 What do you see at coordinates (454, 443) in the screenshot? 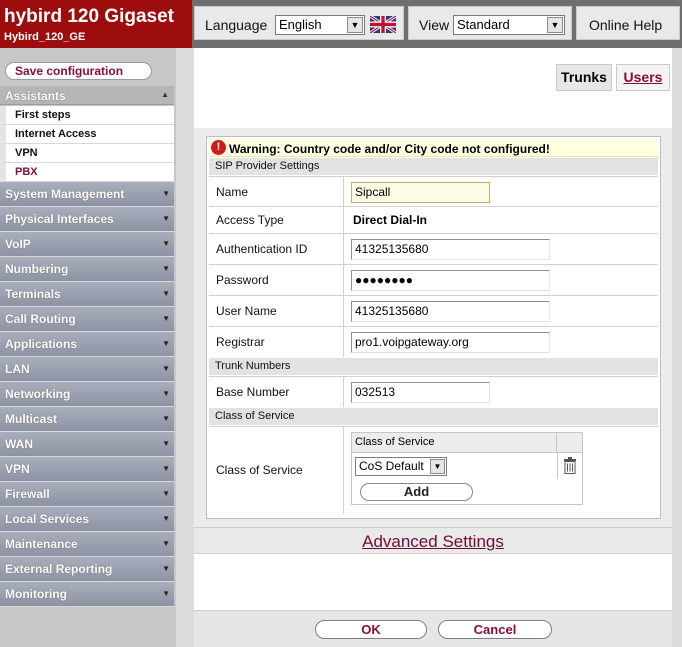
I see `class-of-service-column-header: Class of Service` at bounding box center [454, 443].